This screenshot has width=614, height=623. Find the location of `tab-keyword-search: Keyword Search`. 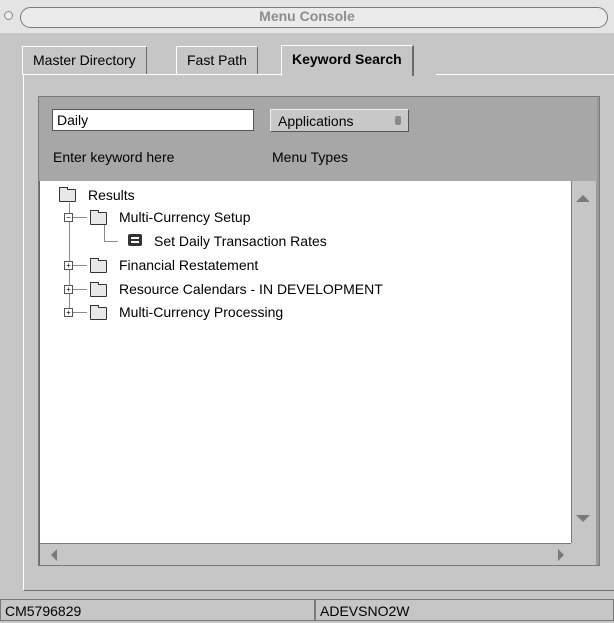

tab-keyword-search: Keyword Search is located at coordinates (347, 60).